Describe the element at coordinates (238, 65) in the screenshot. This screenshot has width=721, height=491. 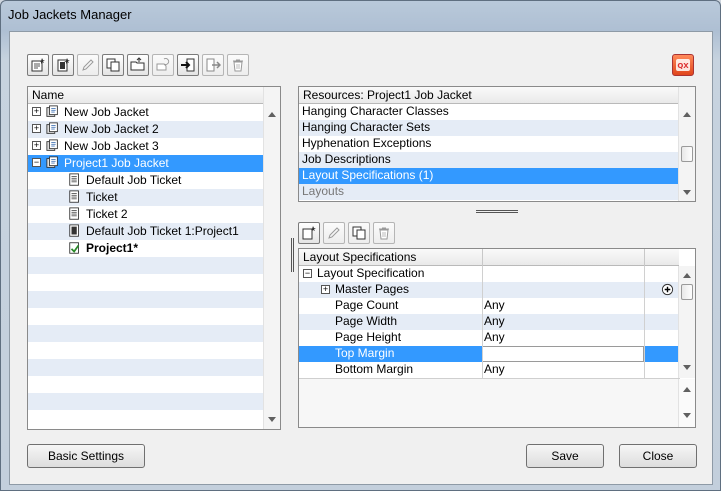
I see `toolbar-trash-button` at that location.